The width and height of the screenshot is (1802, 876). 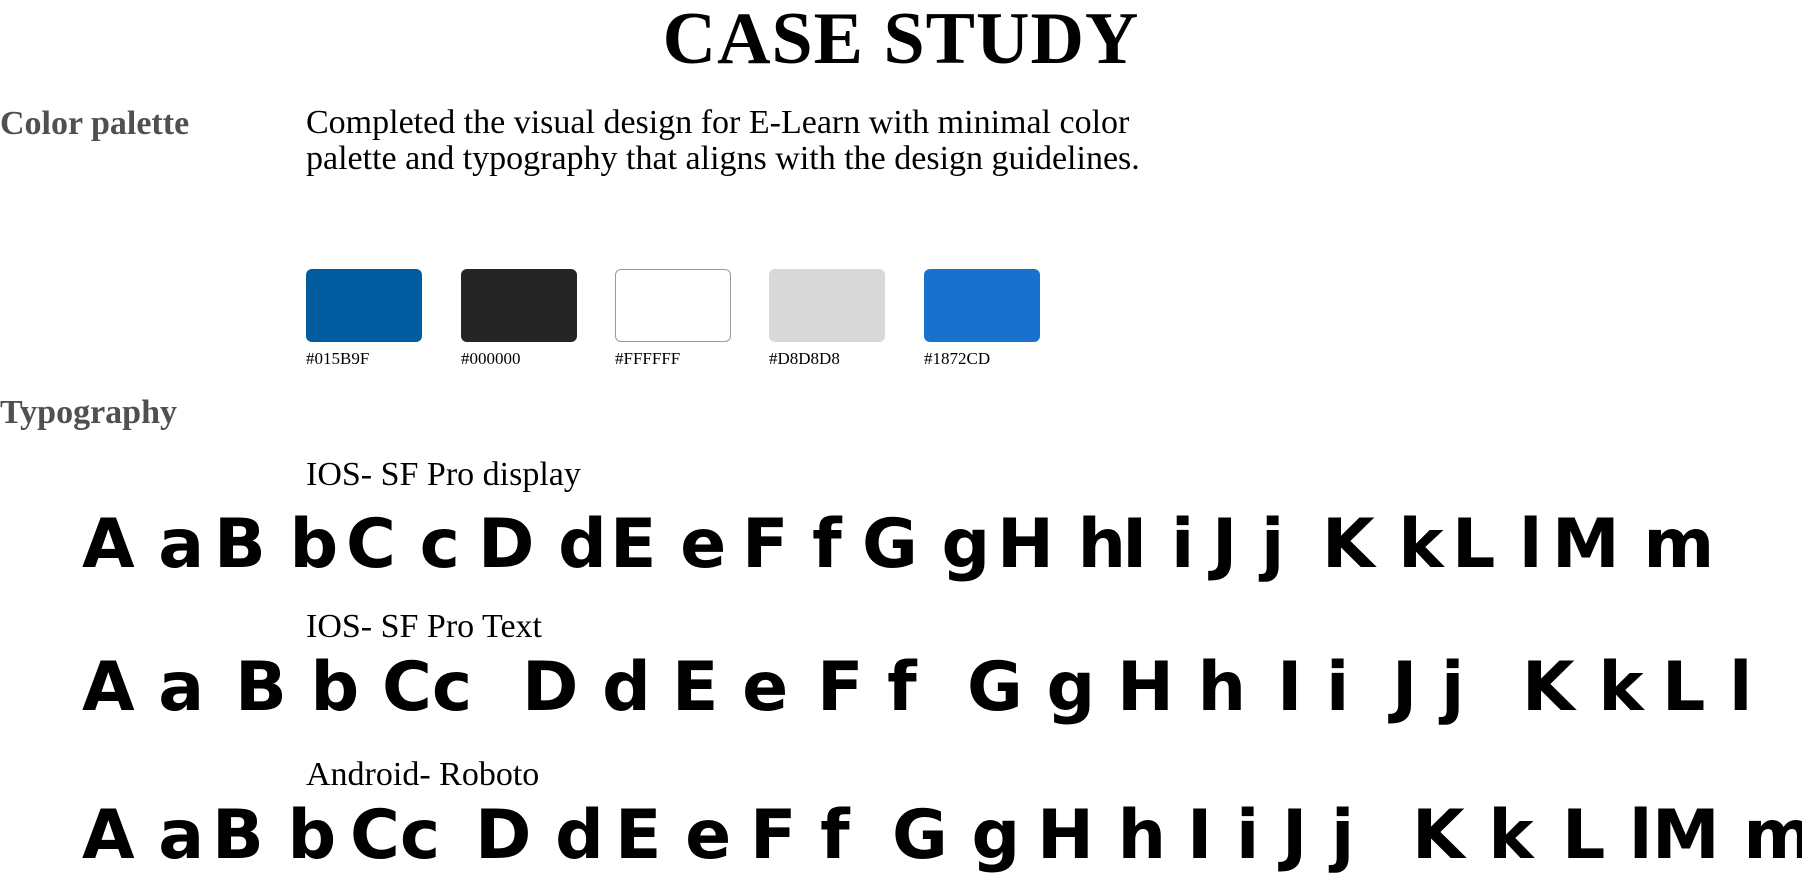 What do you see at coordinates (443, 474) in the screenshot?
I see `font-label-sf-pro-display: IOS- SF Pro display` at bounding box center [443, 474].